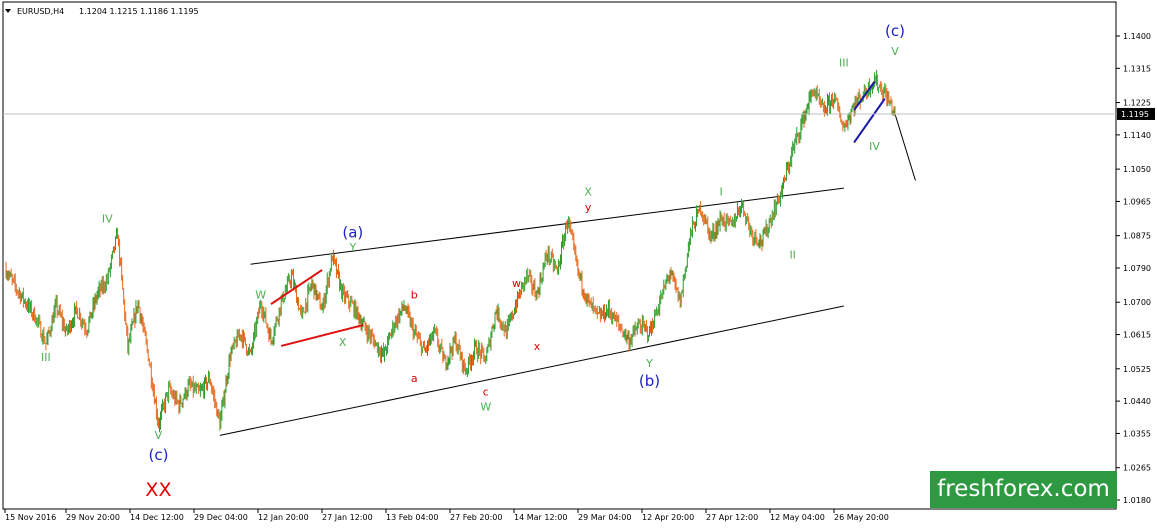 The image size is (1157, 531). What do you see at coordinates (1023, 489) in the screenshot?
I see `freshforex-watermark: freshforex.com` at bounding box center [1023, 489].